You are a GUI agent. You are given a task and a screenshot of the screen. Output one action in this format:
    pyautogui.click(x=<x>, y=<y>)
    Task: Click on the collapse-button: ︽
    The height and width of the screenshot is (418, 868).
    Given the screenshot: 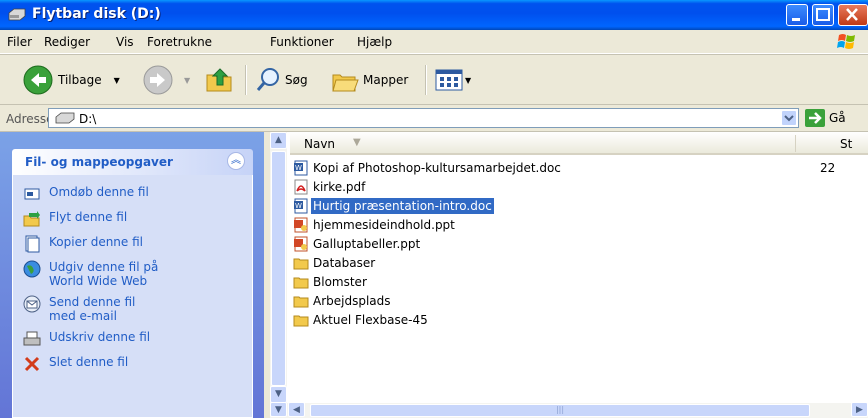 What is the action you would take?
    pyautogui.click(x=236, y=161)
    